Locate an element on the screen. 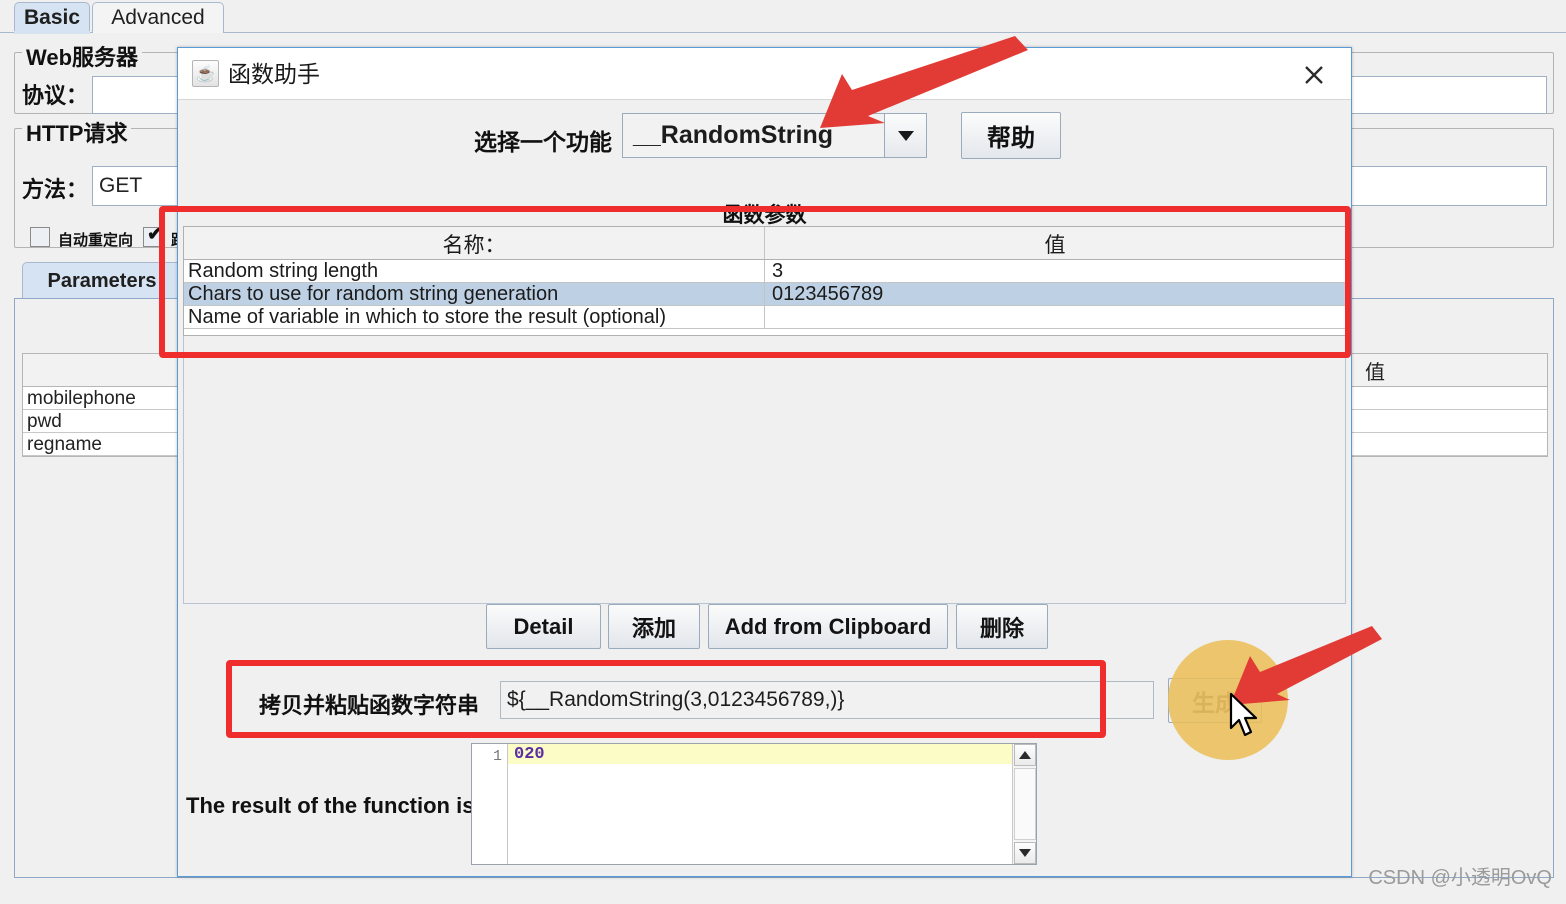  java-coffee-cup-icon: ☕ is located at coordinates (205, 73).